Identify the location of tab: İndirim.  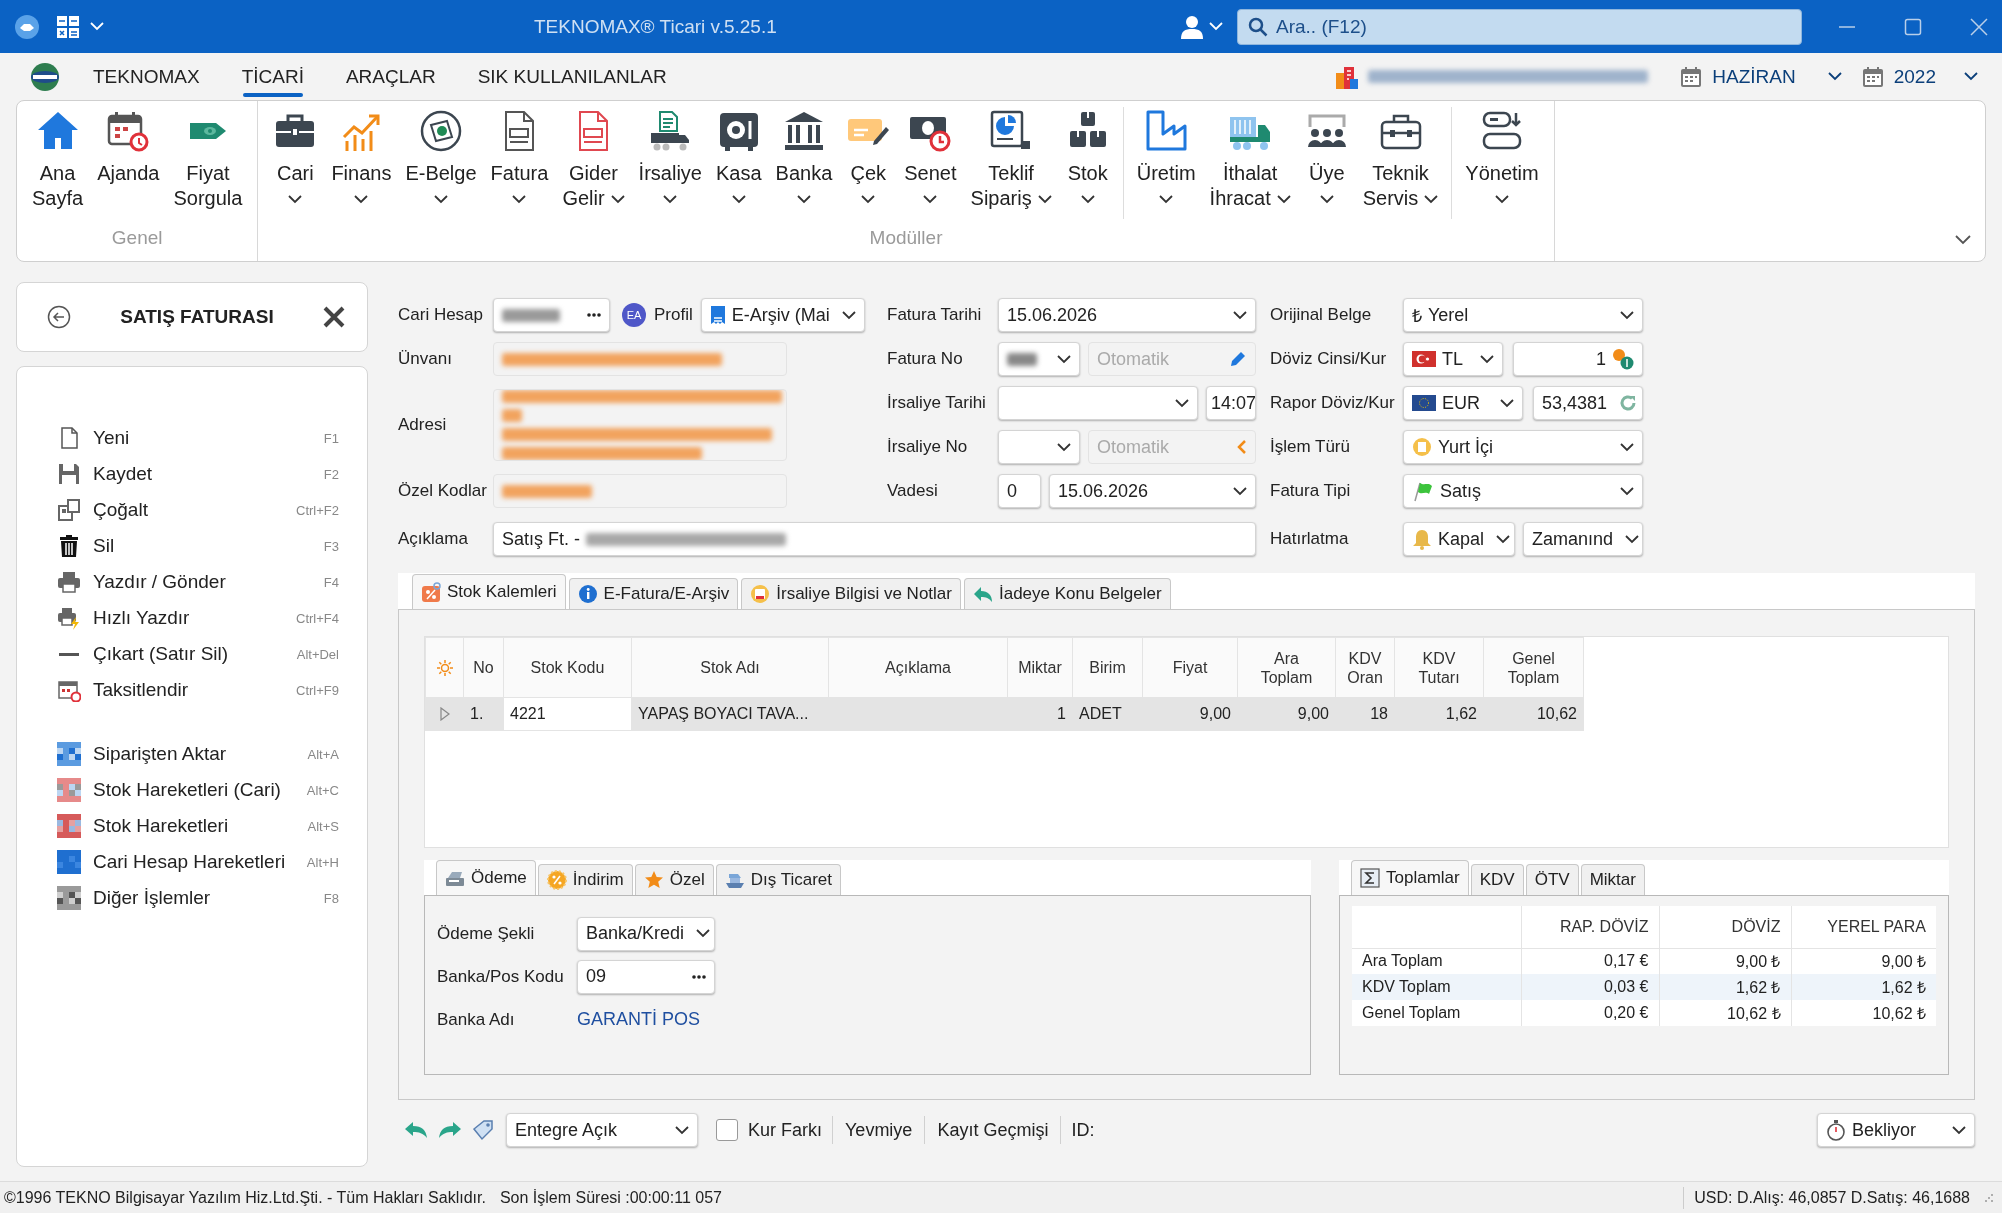
(585, 879).